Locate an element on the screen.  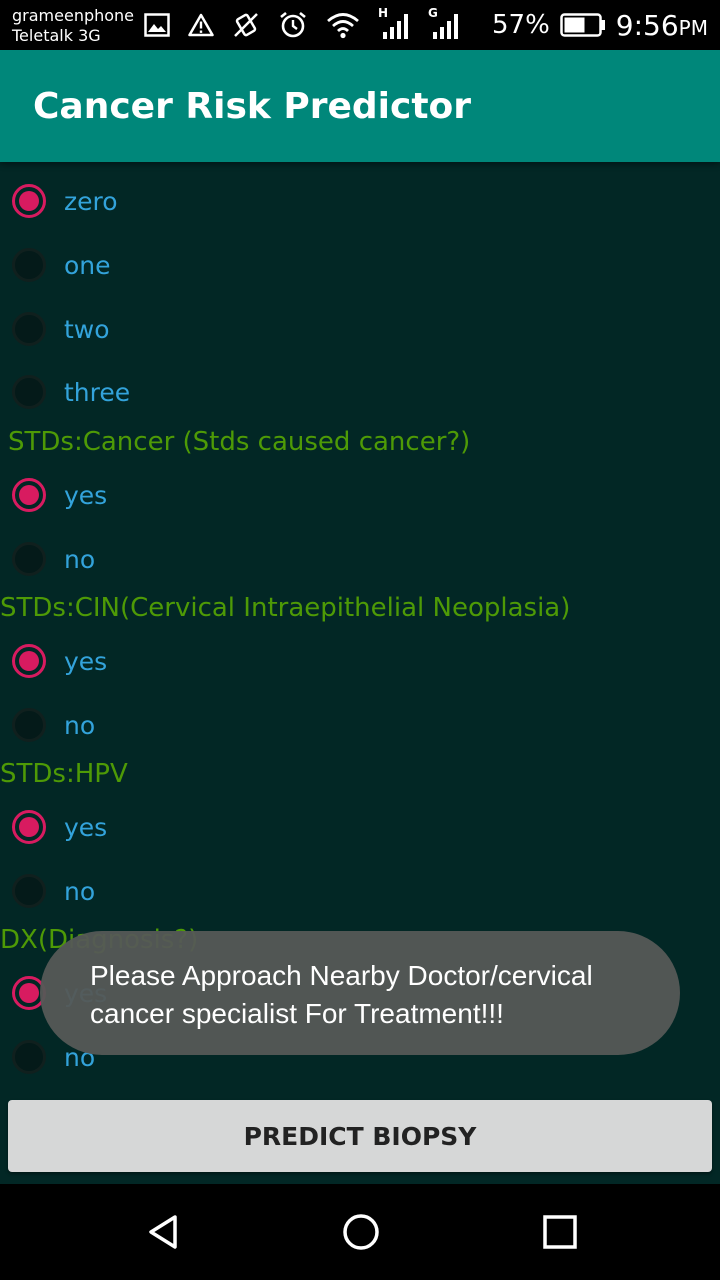
battery-icon is located at coordinates (582, 25).